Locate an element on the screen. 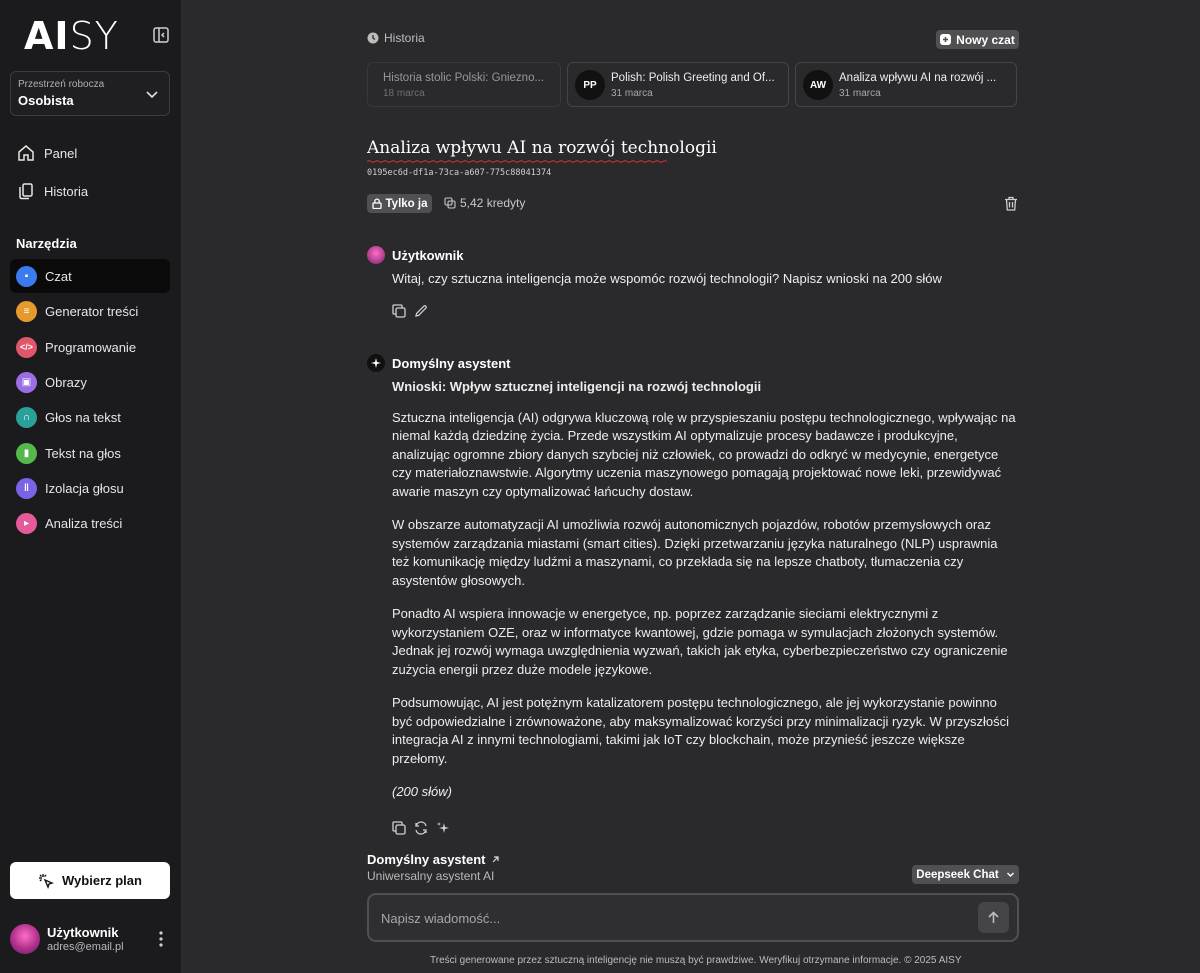  spellcheck-underline is located at coordinates (517, 161).